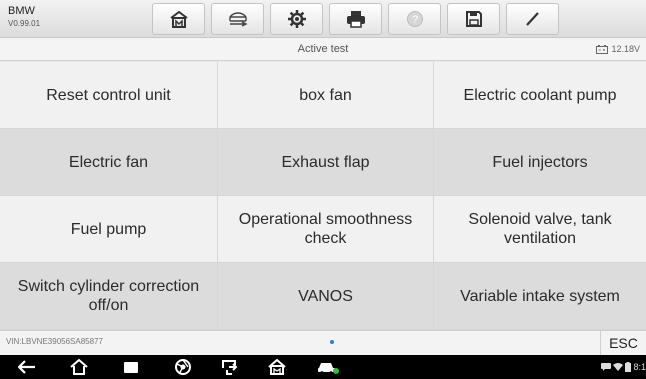 Image resolution: width=646 pixels, height=379 pixels. Describe the element at coordinates (21, 11) in the screenshot. I see `brand-name: BMW` at that location.